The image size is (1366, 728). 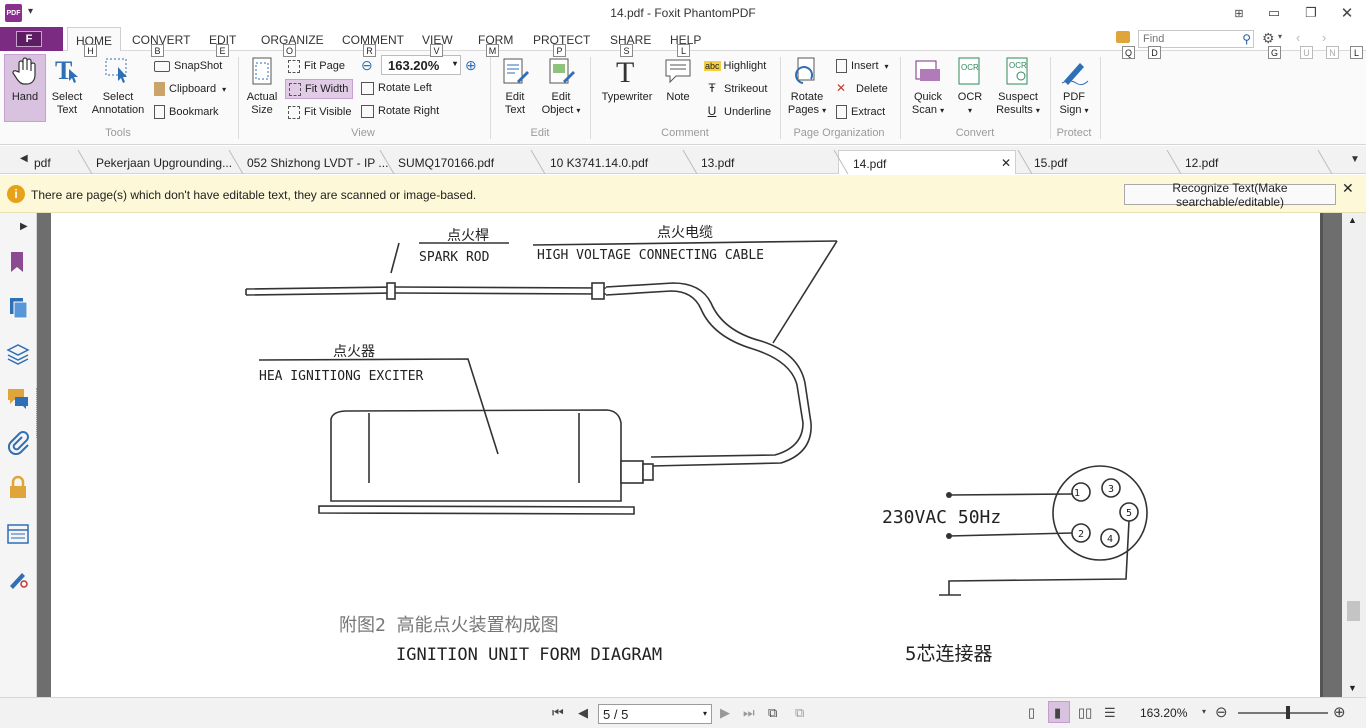 What do you see at coordinates (627, 79) in the screenshot?
I see `typewriter-button: T Typewriter` at bounding box center [627, 79].